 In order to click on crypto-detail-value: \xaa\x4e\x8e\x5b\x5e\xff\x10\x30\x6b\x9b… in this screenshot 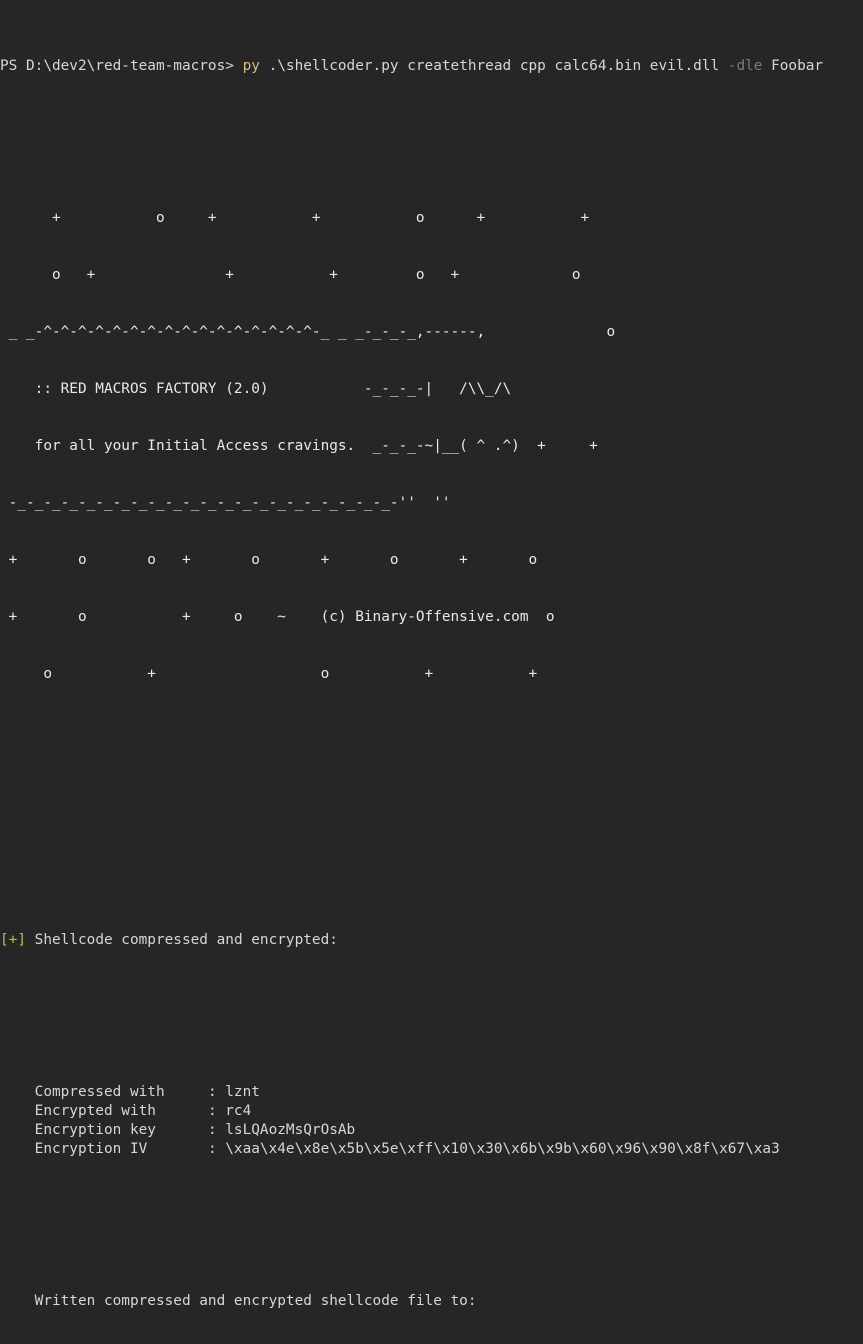, I will do `click(502, 1149)`.